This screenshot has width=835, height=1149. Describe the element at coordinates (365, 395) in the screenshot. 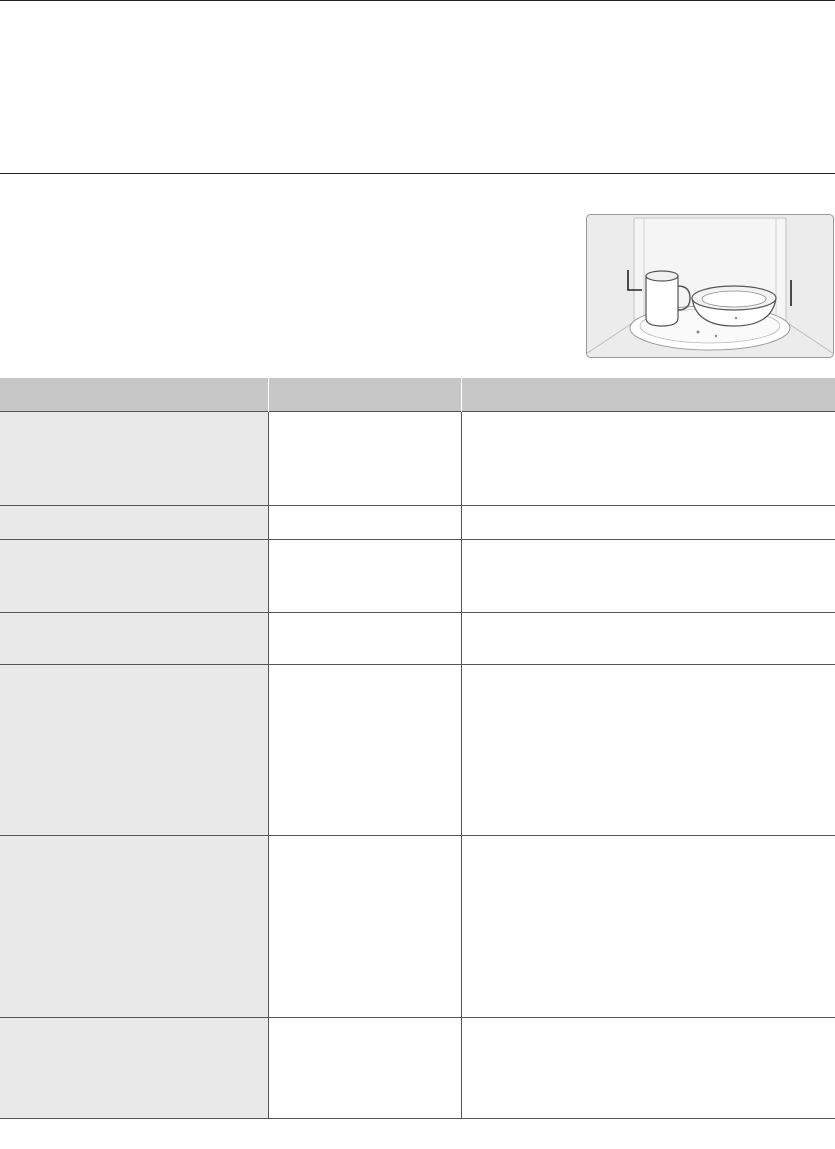

I see `column-header-power-time` at that location.